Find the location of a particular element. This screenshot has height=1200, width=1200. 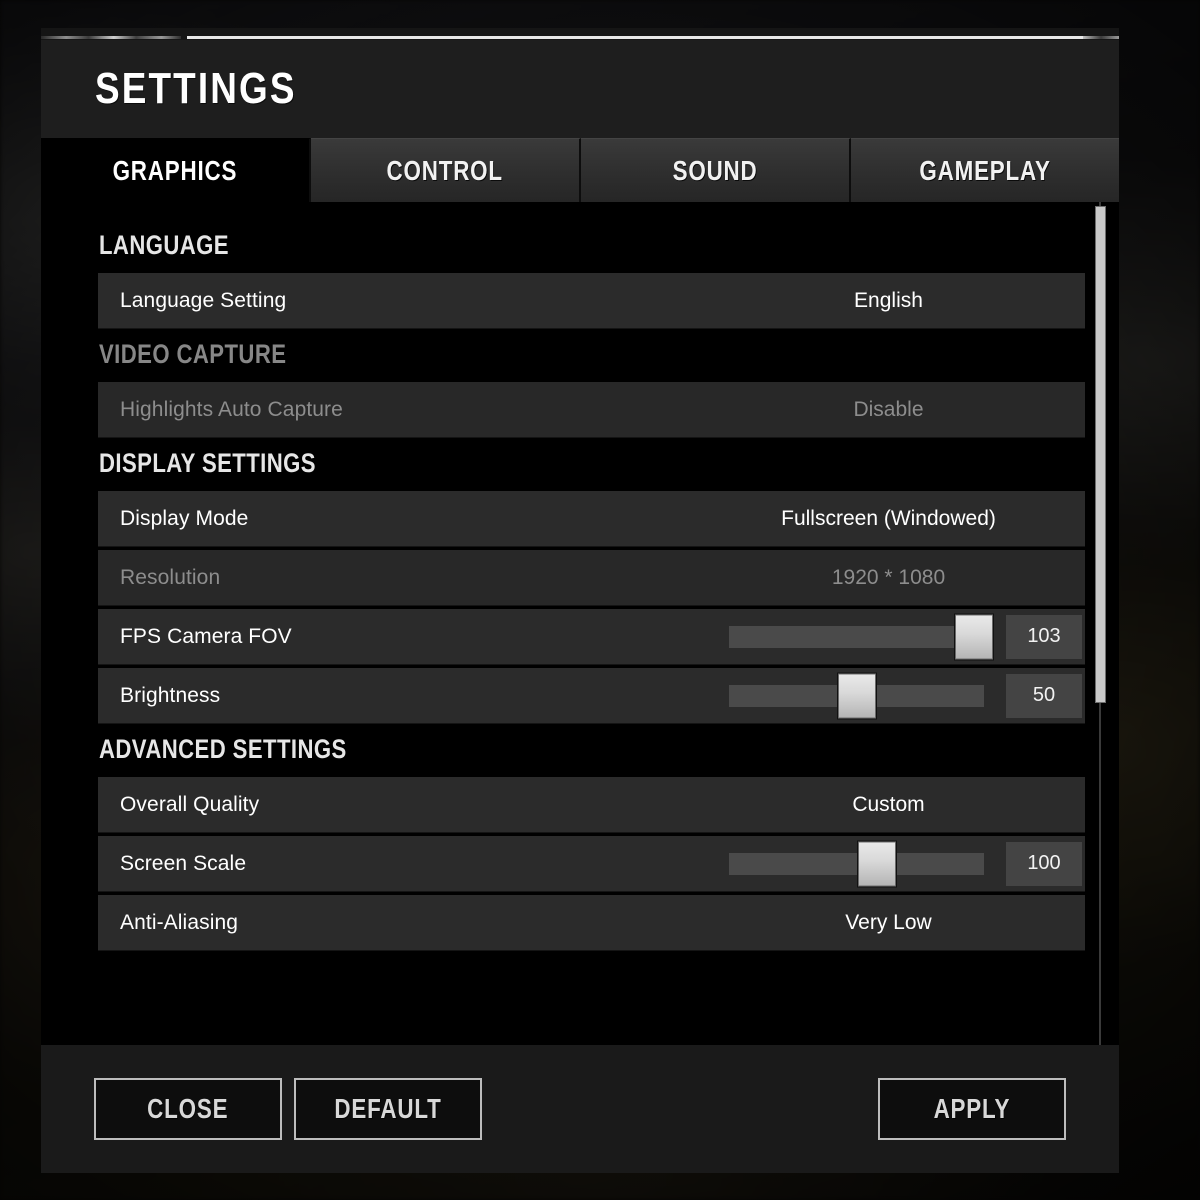

setting-row-language-setting: Language Setting English is located at coordinates (591, 301).